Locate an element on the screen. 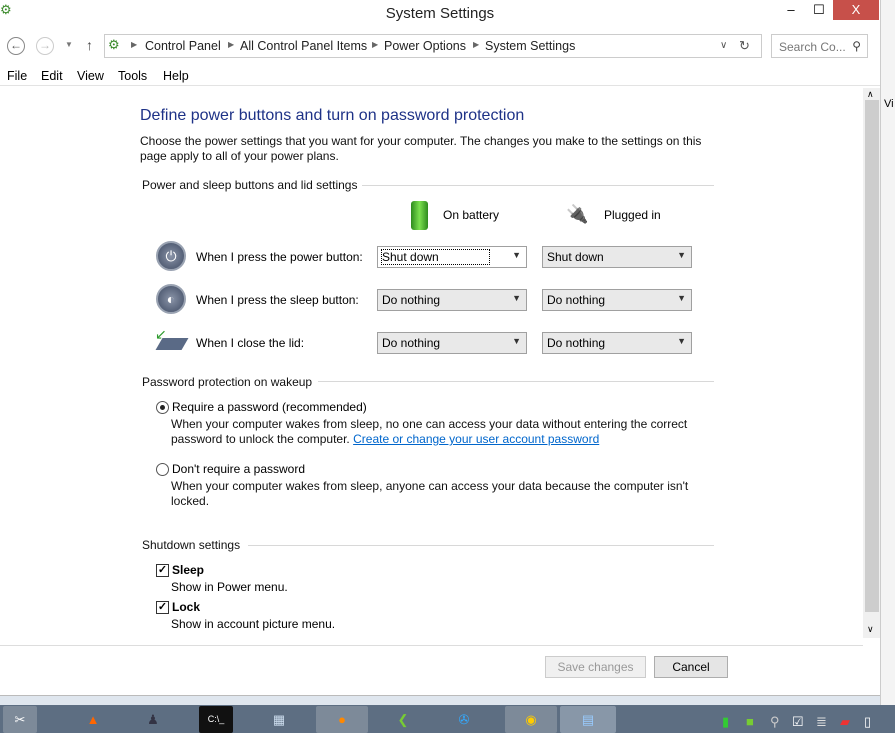  sleep-button-label: When I press the sleep button: is located at coordinates (277, 300).